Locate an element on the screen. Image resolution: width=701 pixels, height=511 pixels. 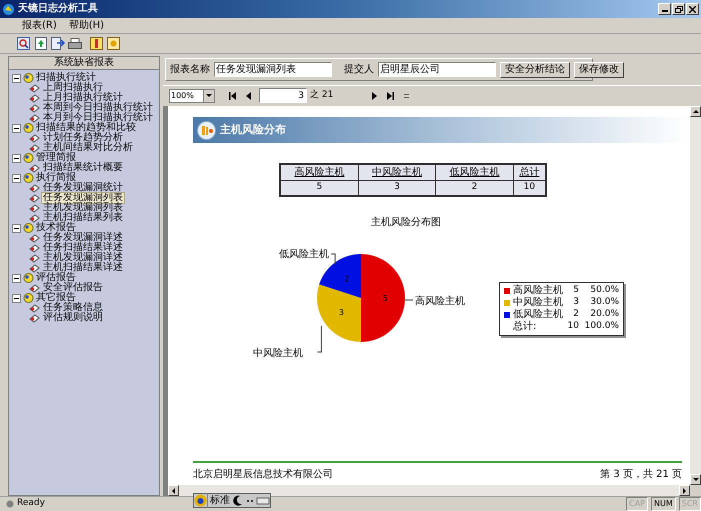
tree-group: 扫描执行统计 is located at coordinates (66, 78).